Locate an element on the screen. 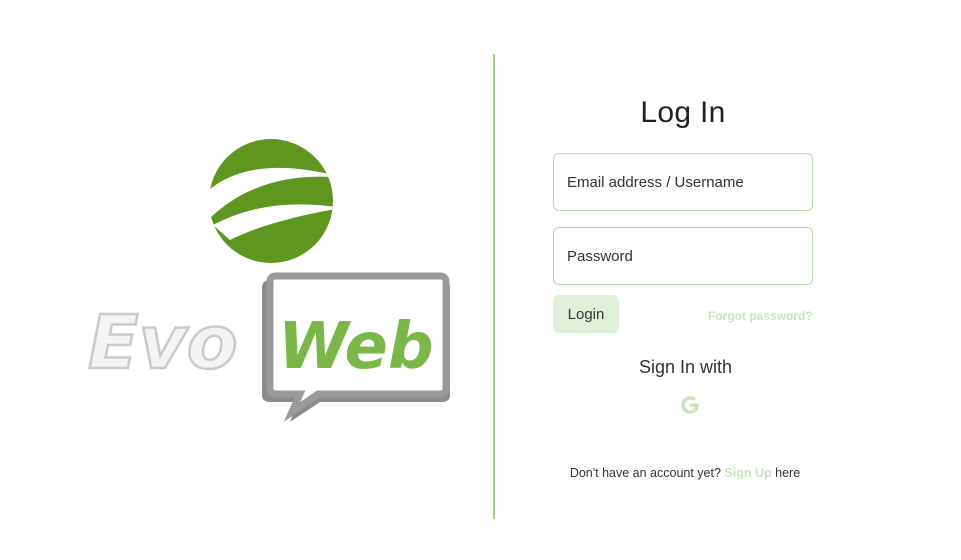 Image resolution: width=961 pixels, height=560 pixels. email-username-input is located at coordinates (683, 182).